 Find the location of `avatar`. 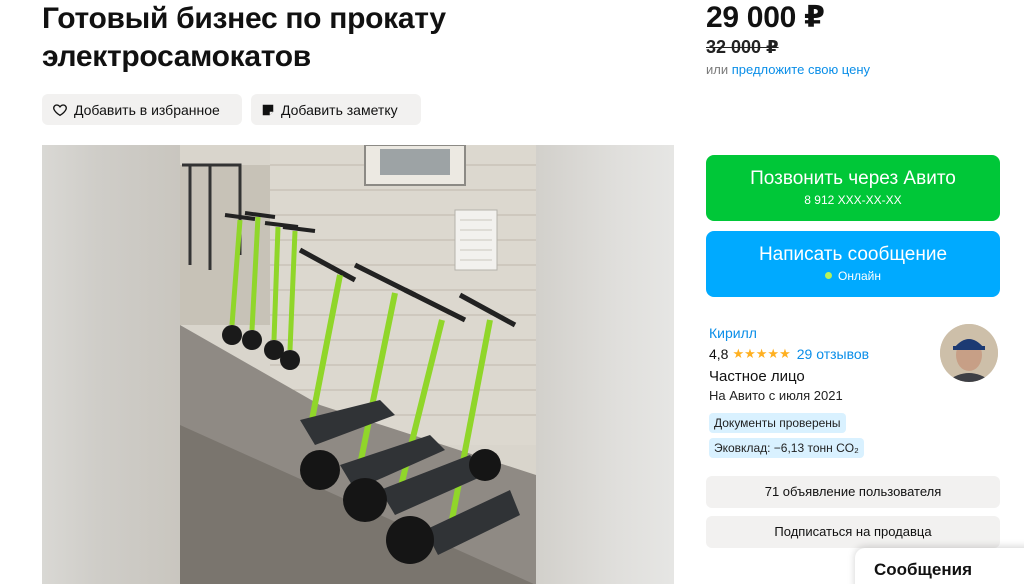

avatar is located at coordinates (969, 353).